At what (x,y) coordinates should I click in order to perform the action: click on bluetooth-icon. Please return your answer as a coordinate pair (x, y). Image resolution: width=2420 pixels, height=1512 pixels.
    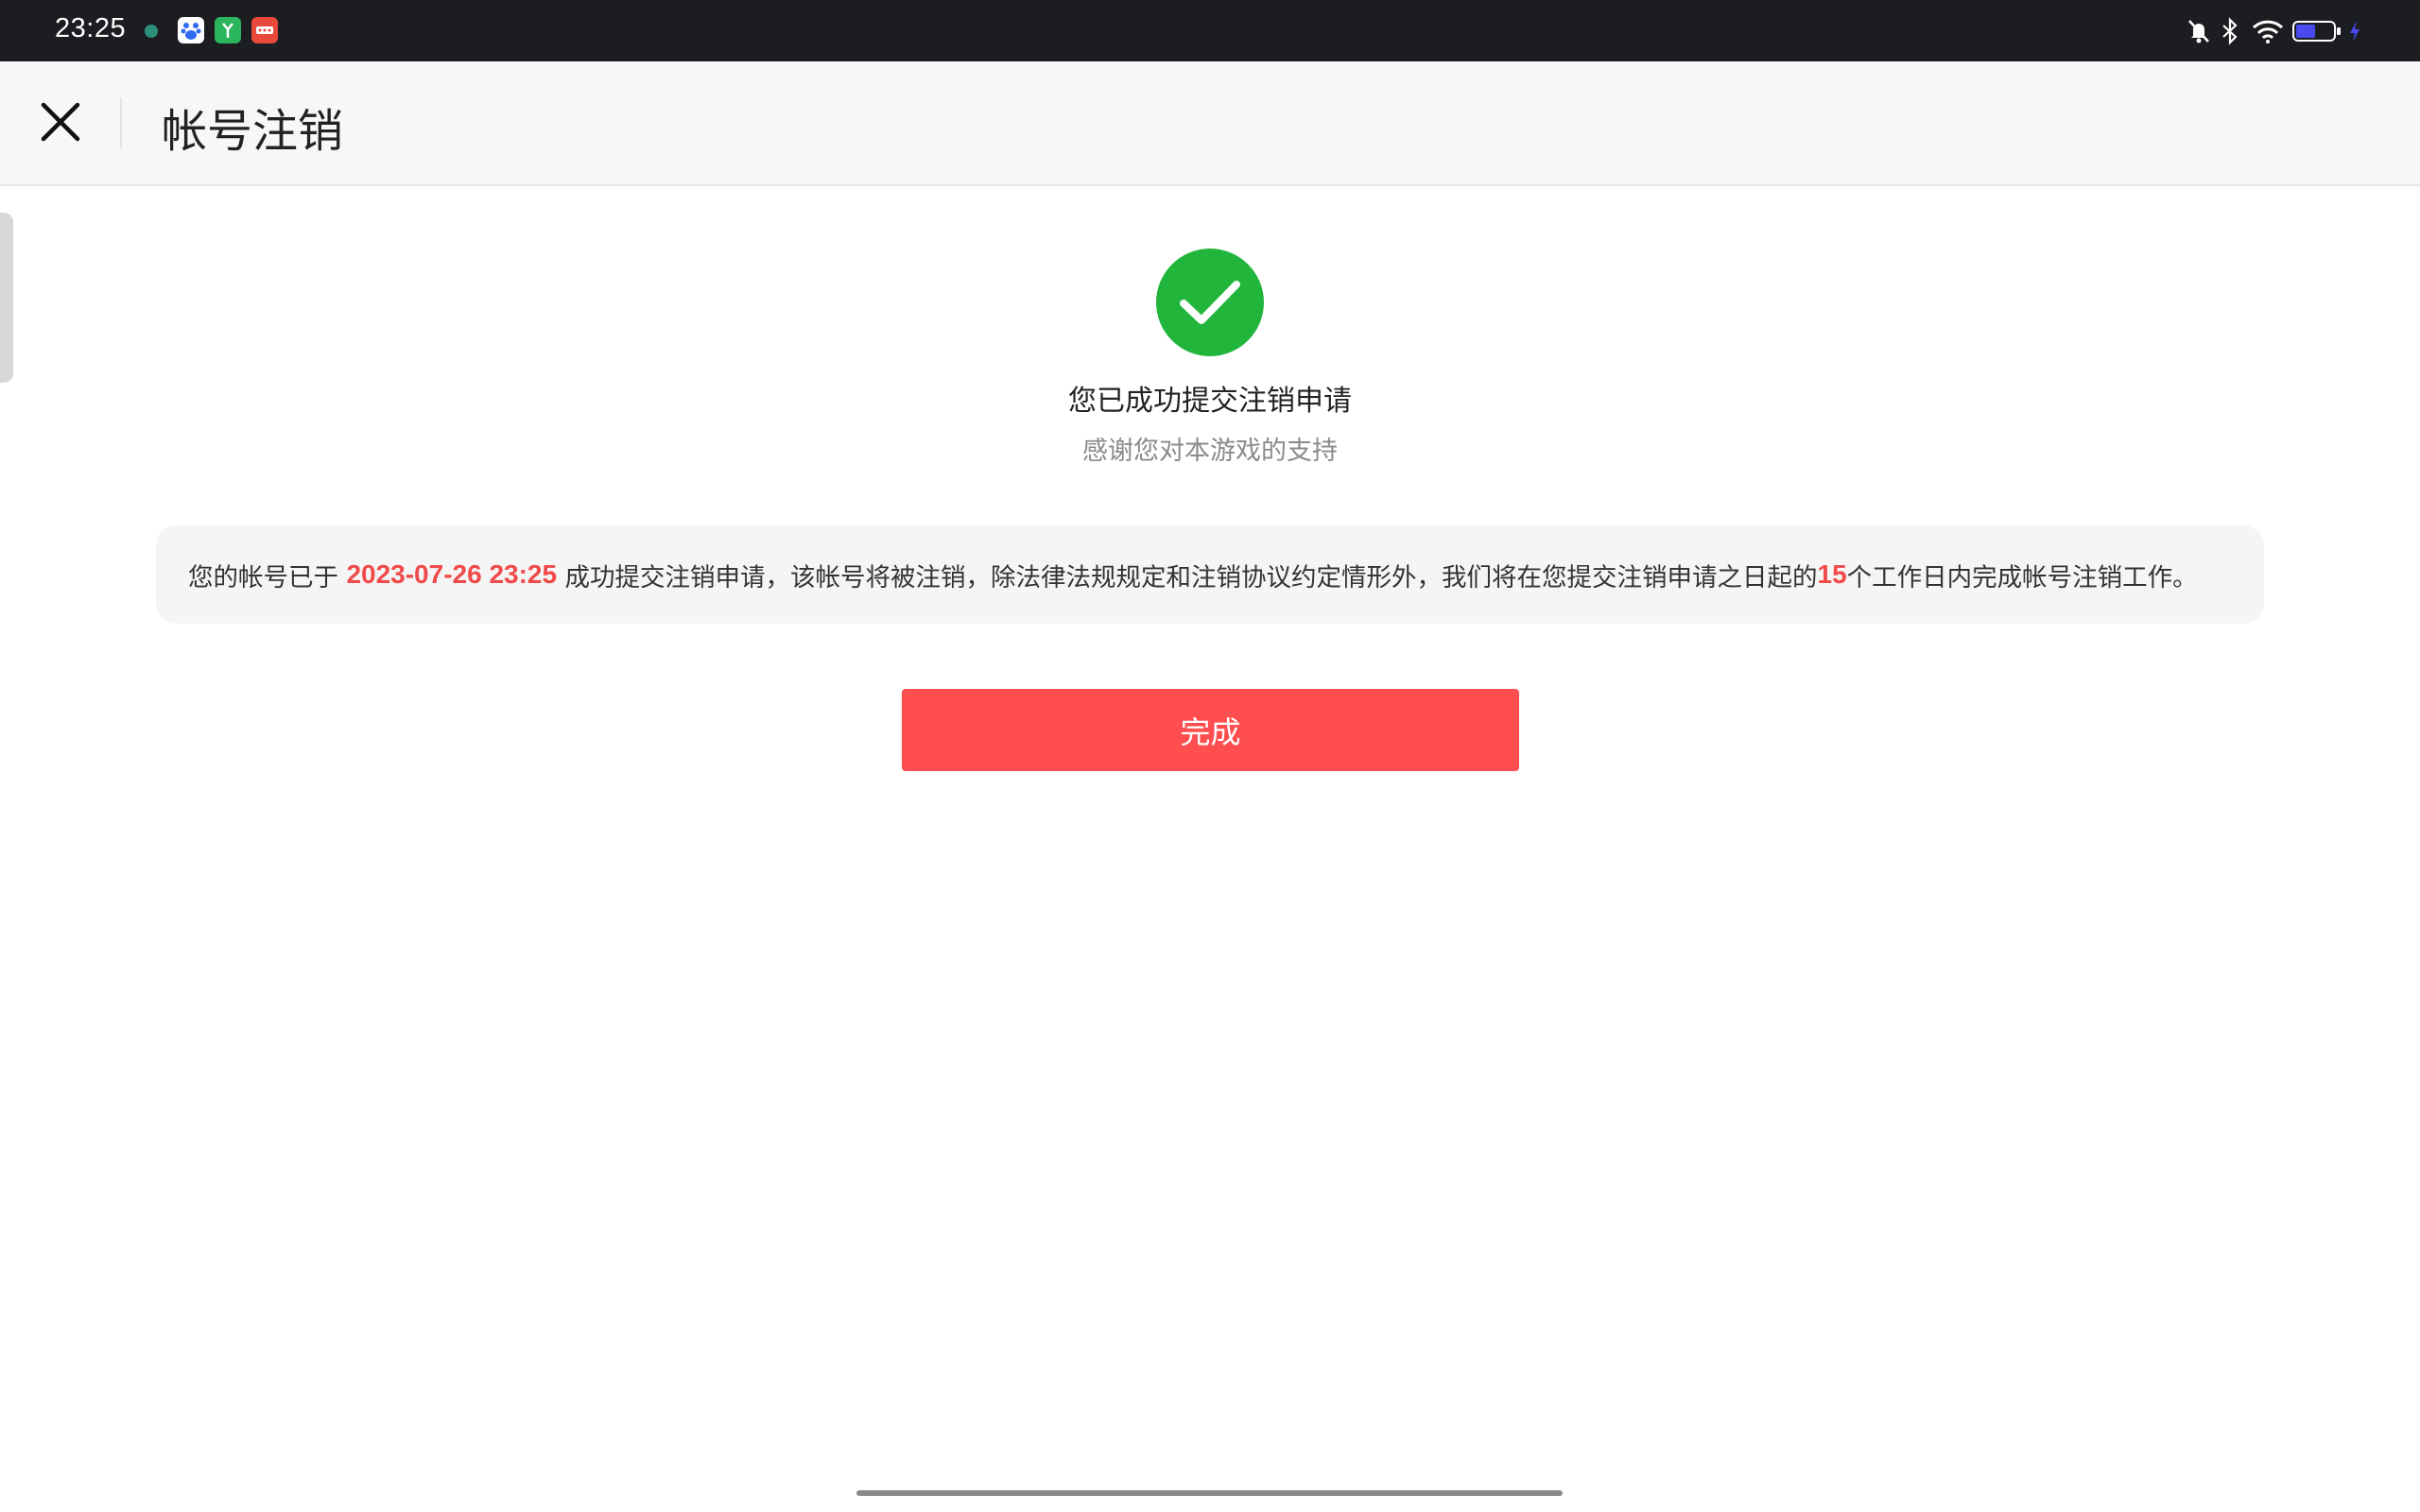
    Looking at the image, I should click on (2230, 31).